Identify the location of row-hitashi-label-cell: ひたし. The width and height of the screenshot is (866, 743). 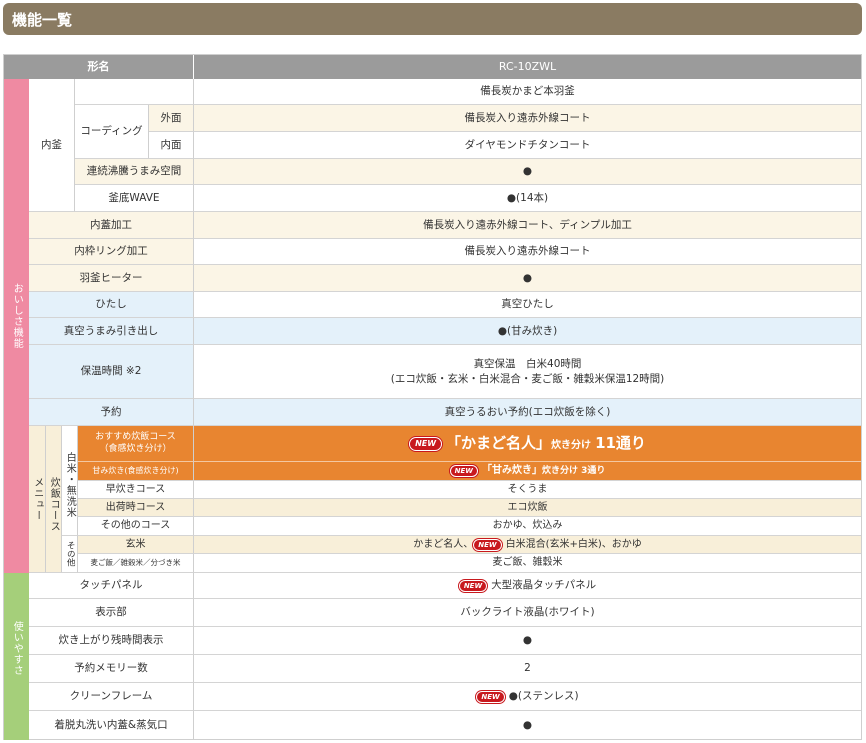
(111, 305).